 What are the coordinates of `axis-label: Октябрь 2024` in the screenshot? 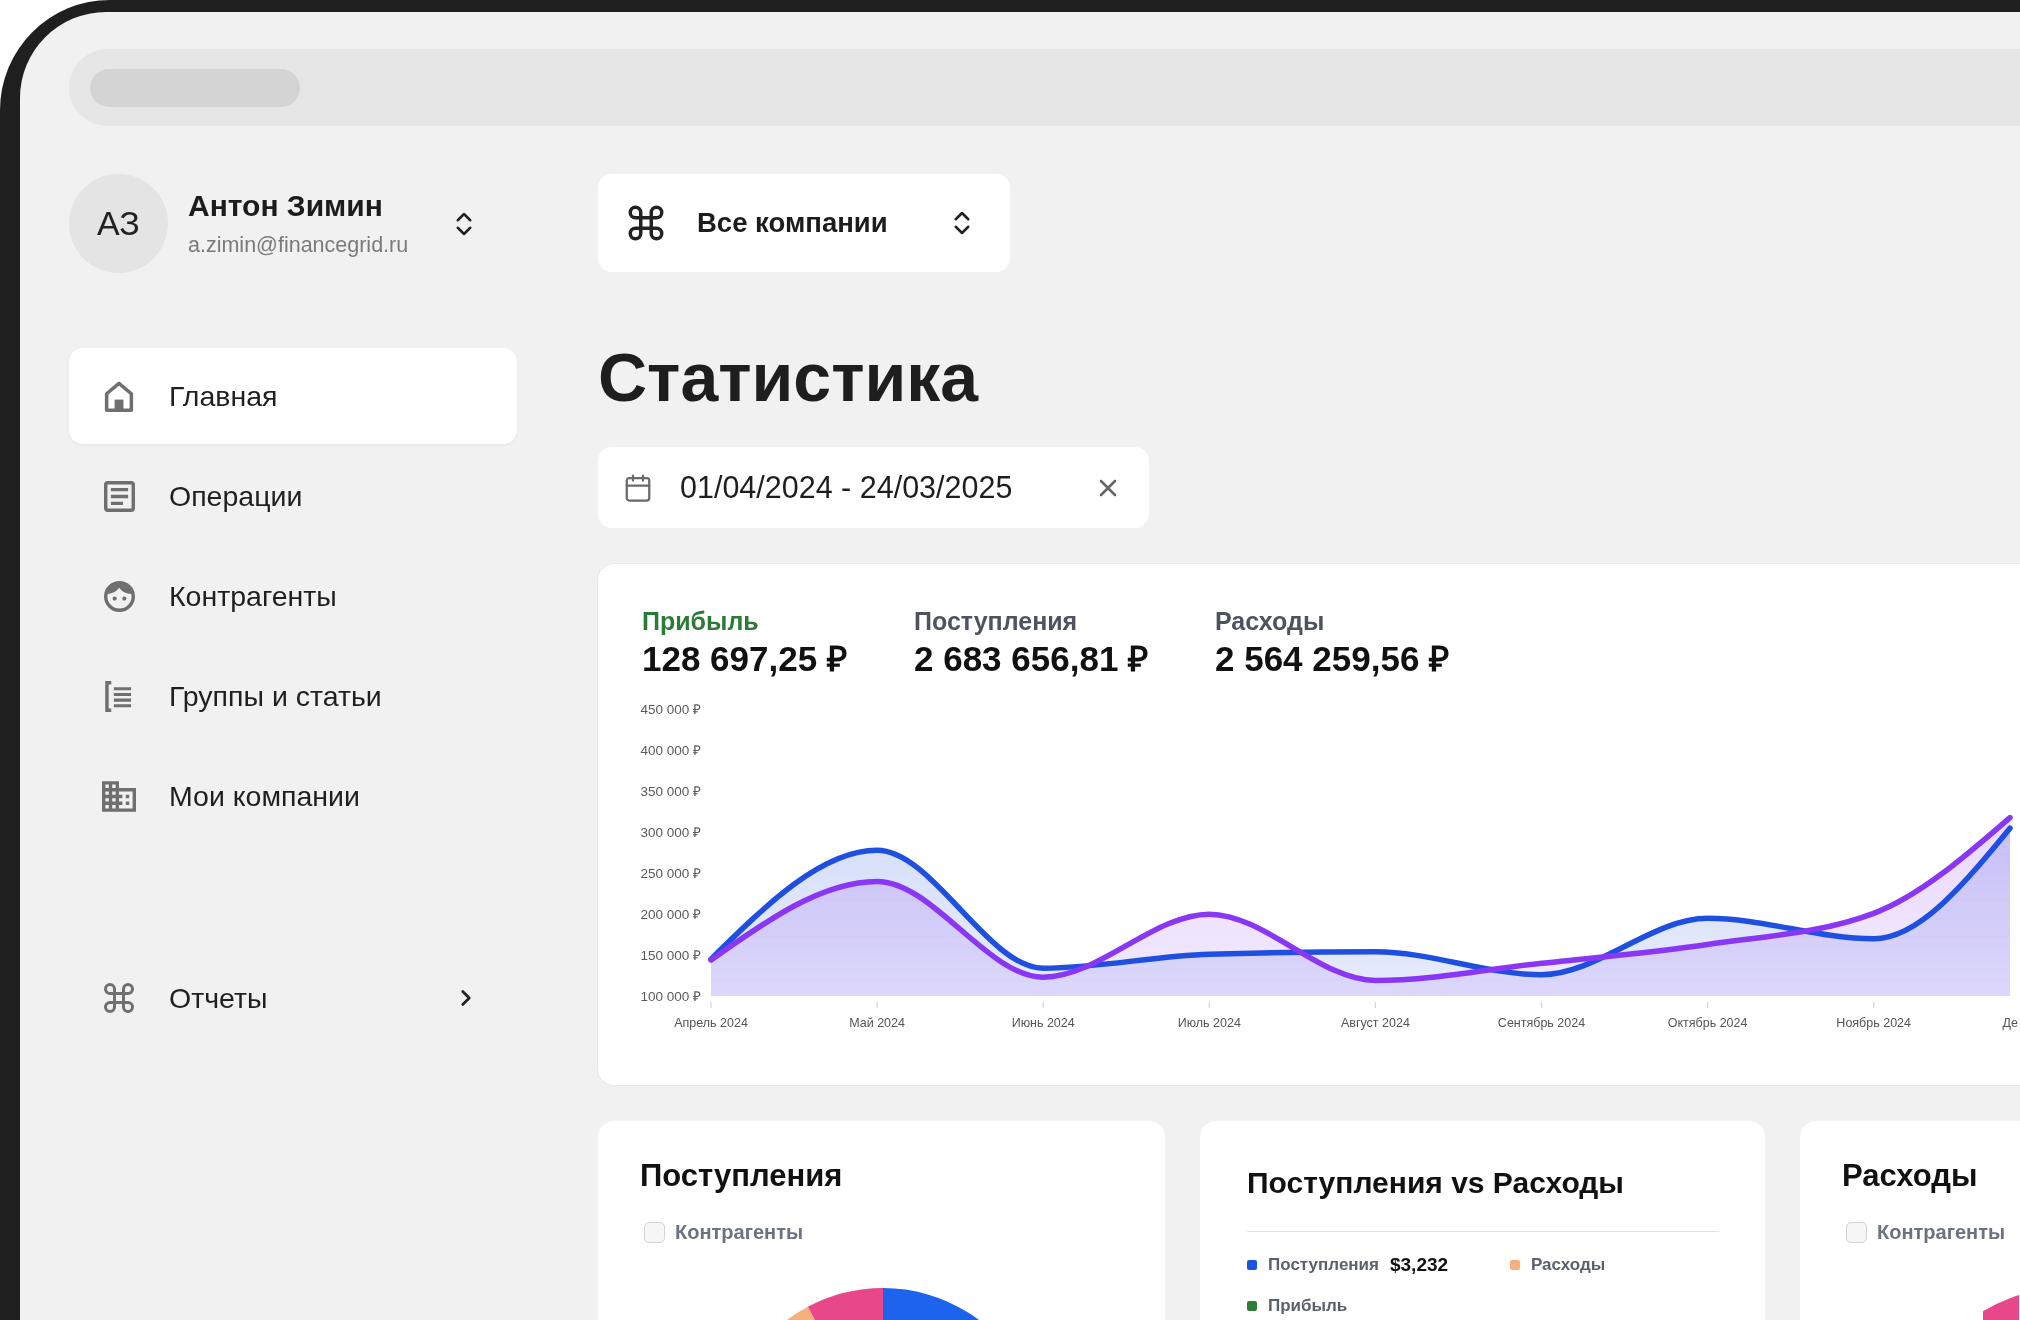 It's located at (1707, 1023).